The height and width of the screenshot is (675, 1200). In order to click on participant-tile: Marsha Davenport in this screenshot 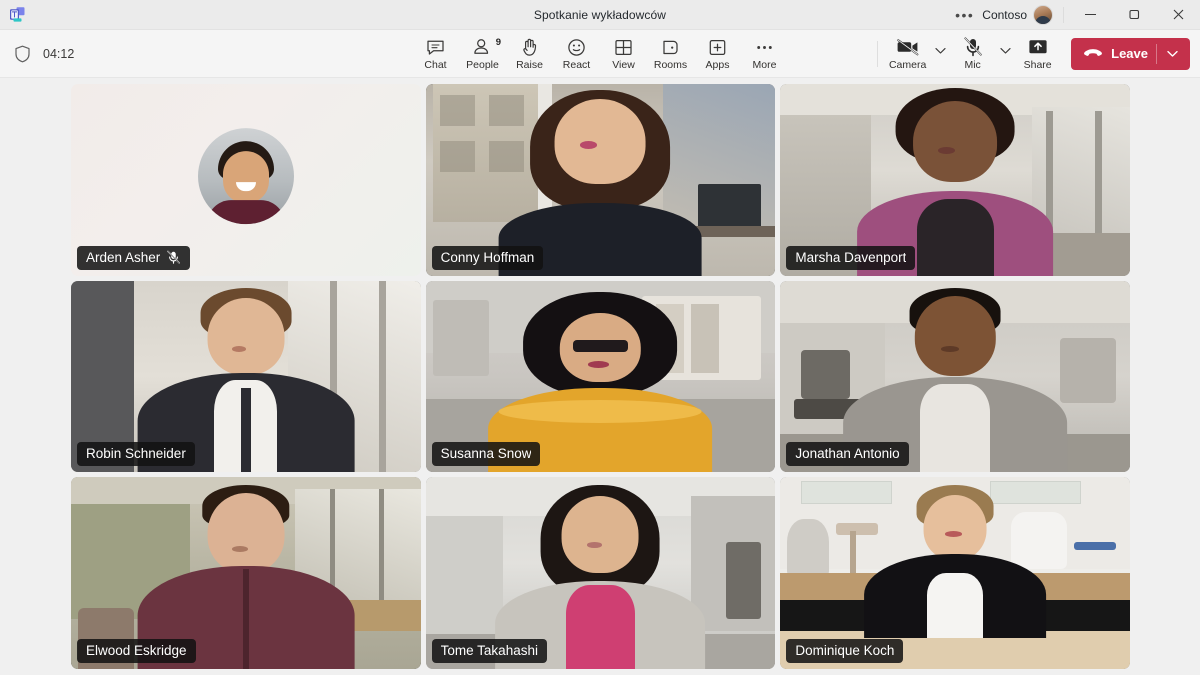, I will do `click(955, 180)`.